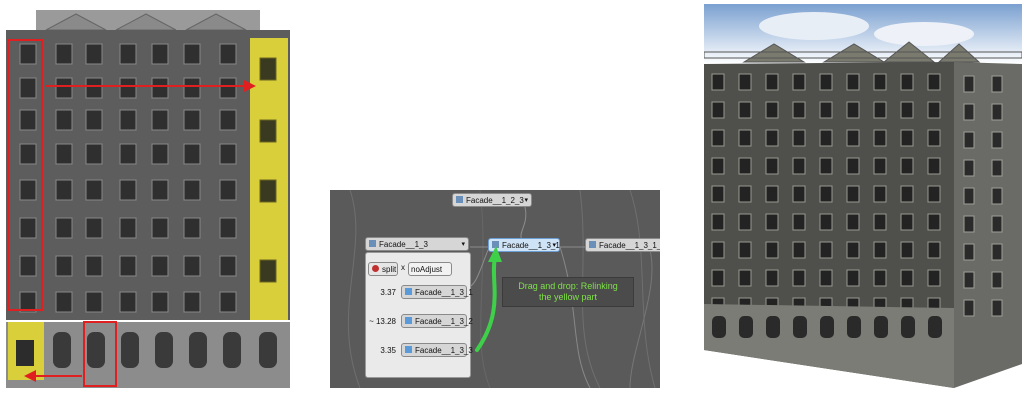  I want to click on green-arrow-icon, so click(488, 299).